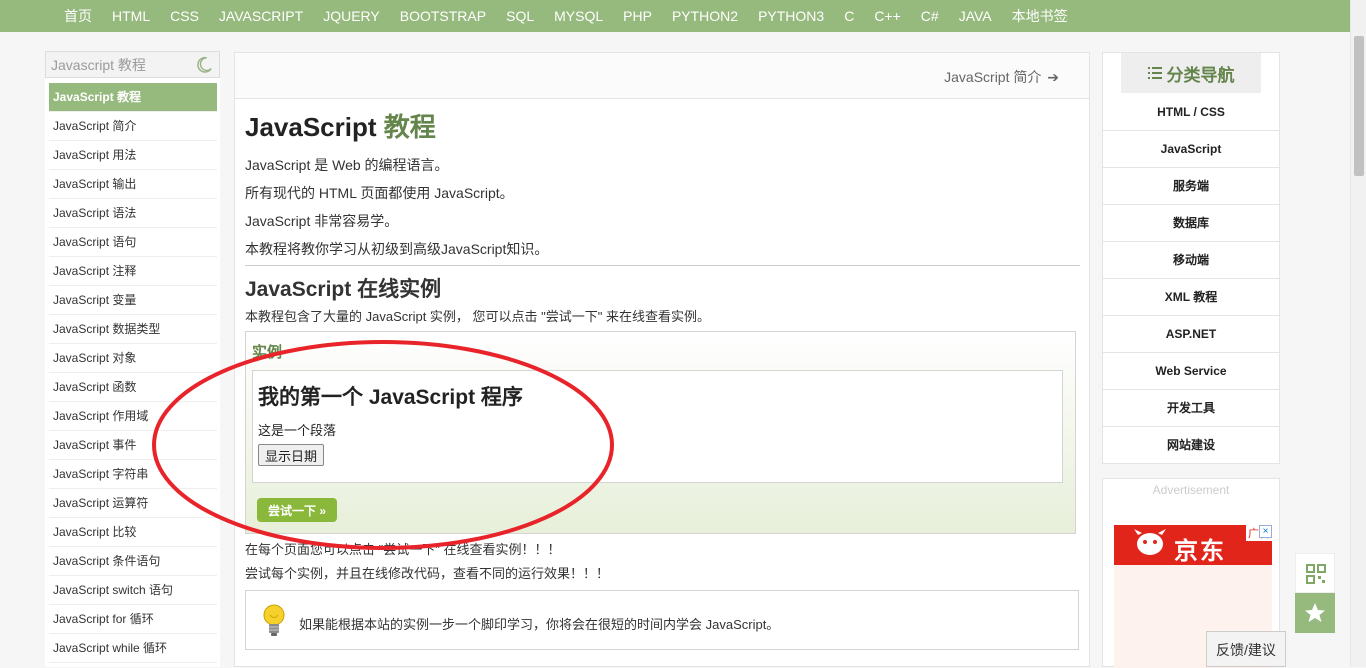 The width and height of the screenshot is (1366, 668). I want to click on lightbulb-icon, so click(274, 620).